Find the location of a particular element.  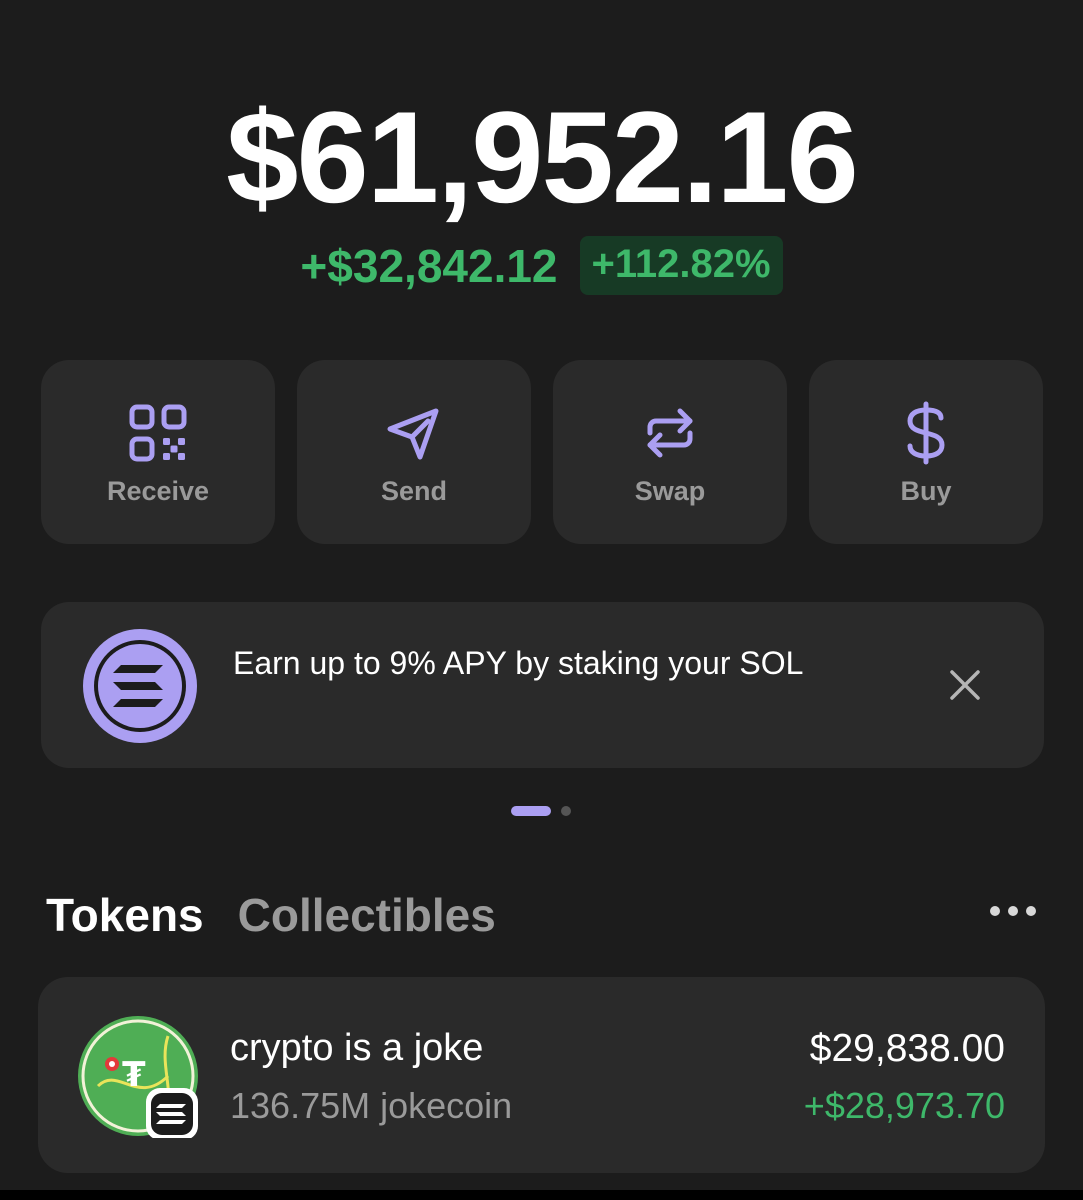

balance-change-amount: +$32,842.12 is located at coordinates (429, 265).